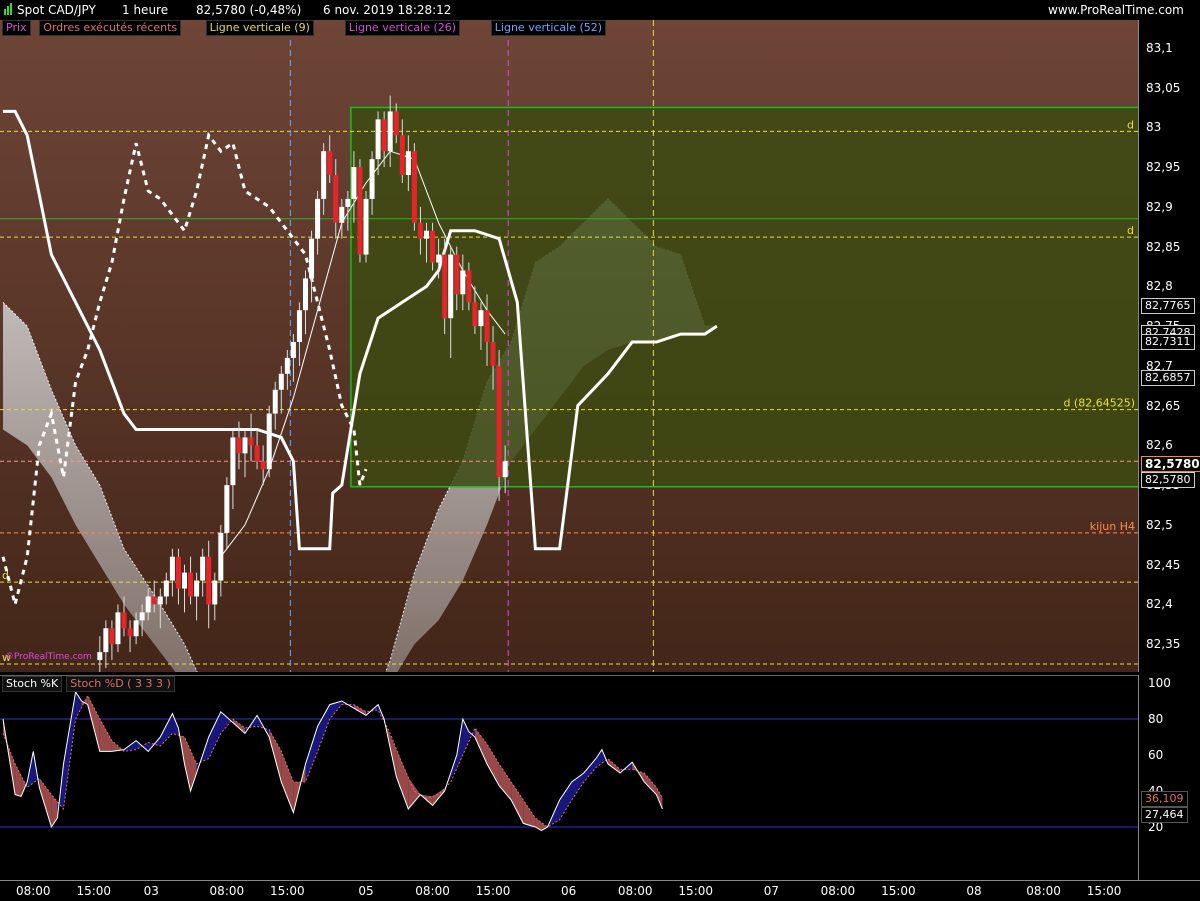  I want to click on price-tag-4: 82,6857, so click(1168, 378).